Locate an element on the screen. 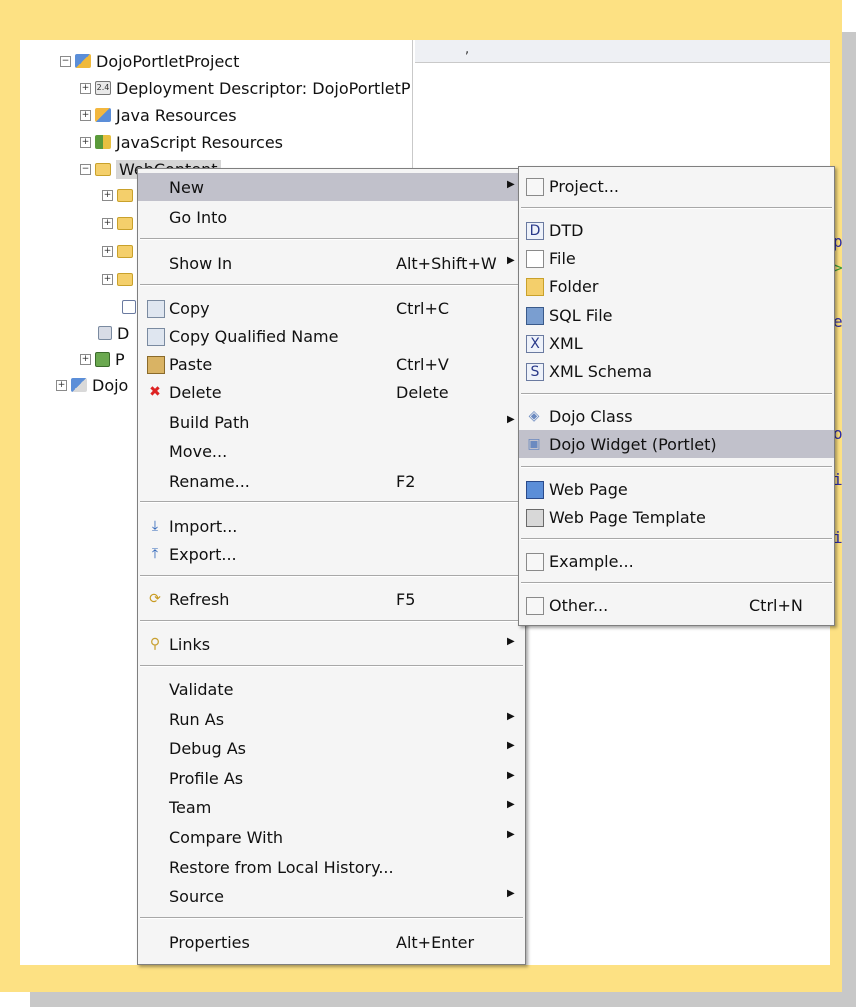 Image resolution: width=856 pixels, height=1007 pixels. tree-item-label: Deployment Descriptor: DojoPortletP is located at coordinates (263, 88).